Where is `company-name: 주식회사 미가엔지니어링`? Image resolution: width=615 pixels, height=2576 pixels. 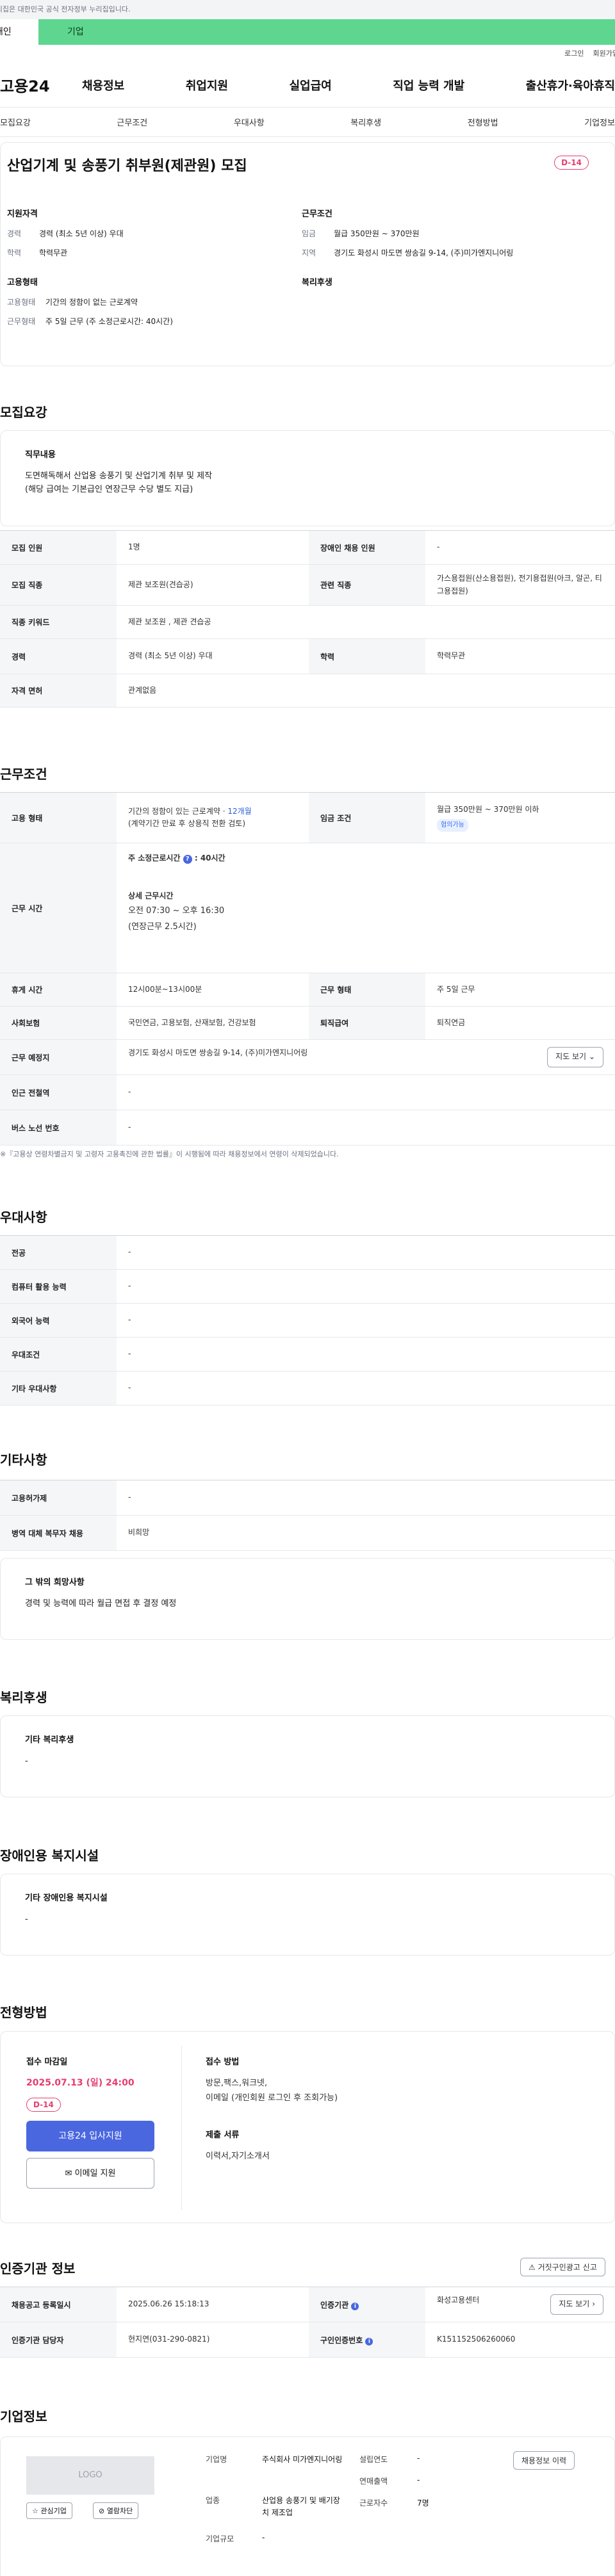
company-name: 주식회사 미가엔지니어링 is located at coordinates (302, 2459).